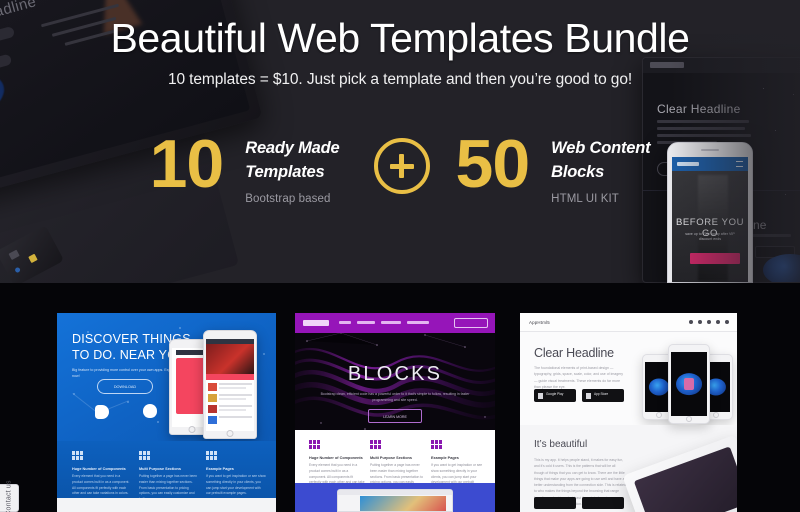 The image size is (800, 512). Describe the element at coordinates (585, 199) in the screenshot. I see `stat-caption: HTML UI KIT` at that location.